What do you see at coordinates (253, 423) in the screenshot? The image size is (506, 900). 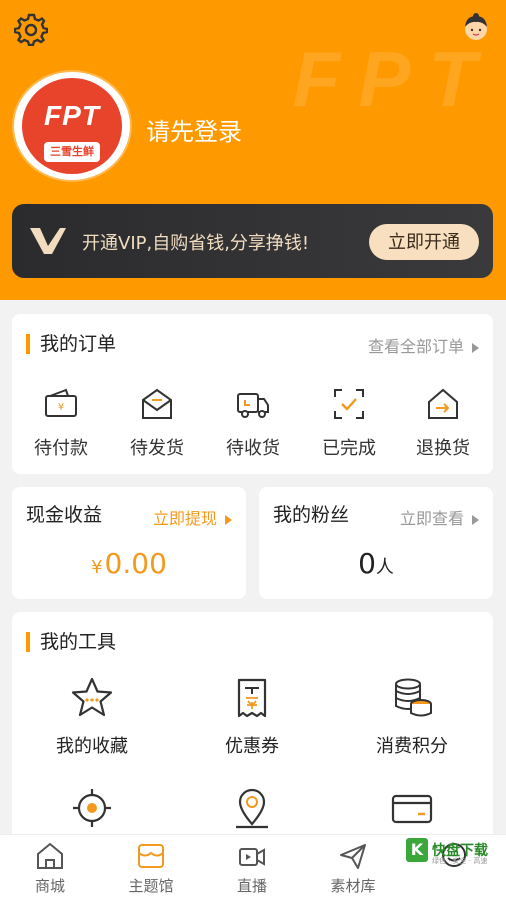 I see `order-pending-receipt: 待收货` at bounding box center [253, 423].